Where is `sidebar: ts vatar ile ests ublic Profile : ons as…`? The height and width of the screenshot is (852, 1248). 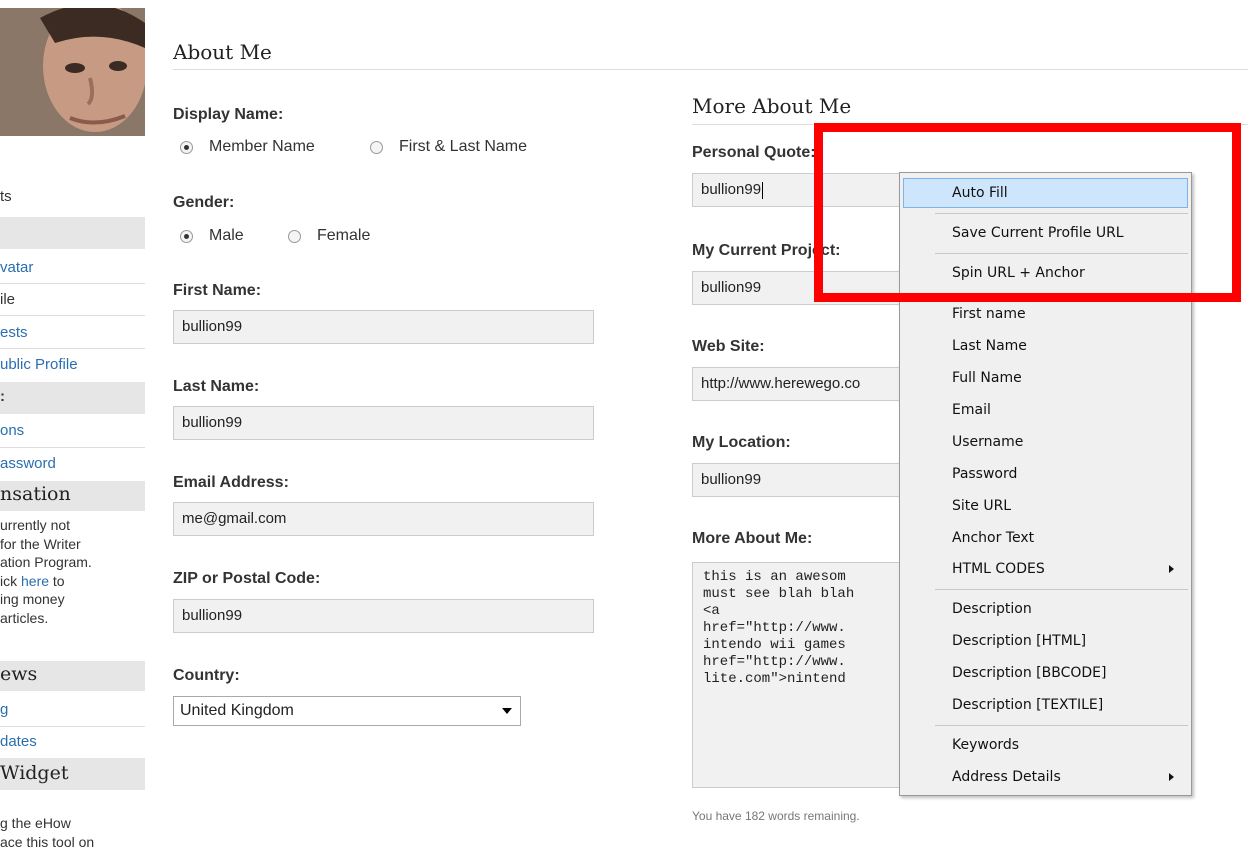
sidebar: ts vatar ile ests ublic Profile : ons as… is located at coordinates (72, 426).